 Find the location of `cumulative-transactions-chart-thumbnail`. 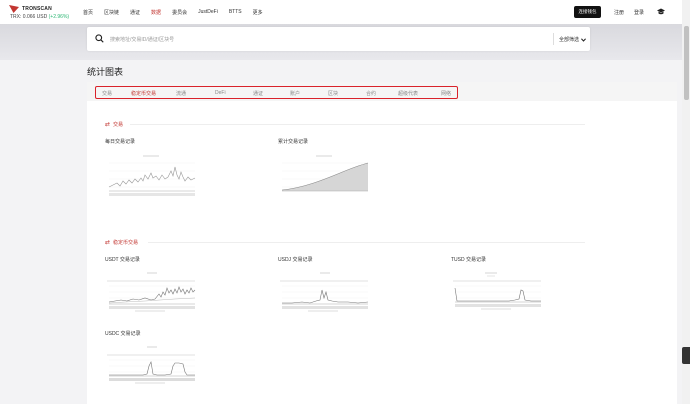

cumulative-transactions-chart-thumbnail is located at coordinates (324, 176).